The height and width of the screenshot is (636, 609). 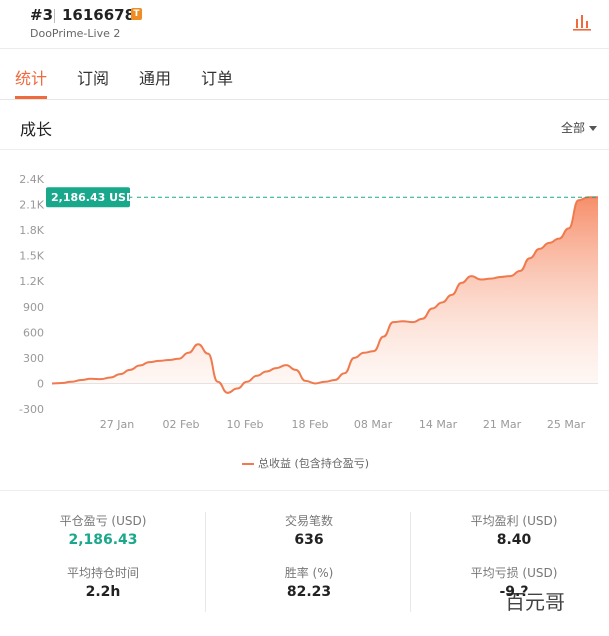 I want to click on trade-count-value: 636, so click(x=309, y=540).